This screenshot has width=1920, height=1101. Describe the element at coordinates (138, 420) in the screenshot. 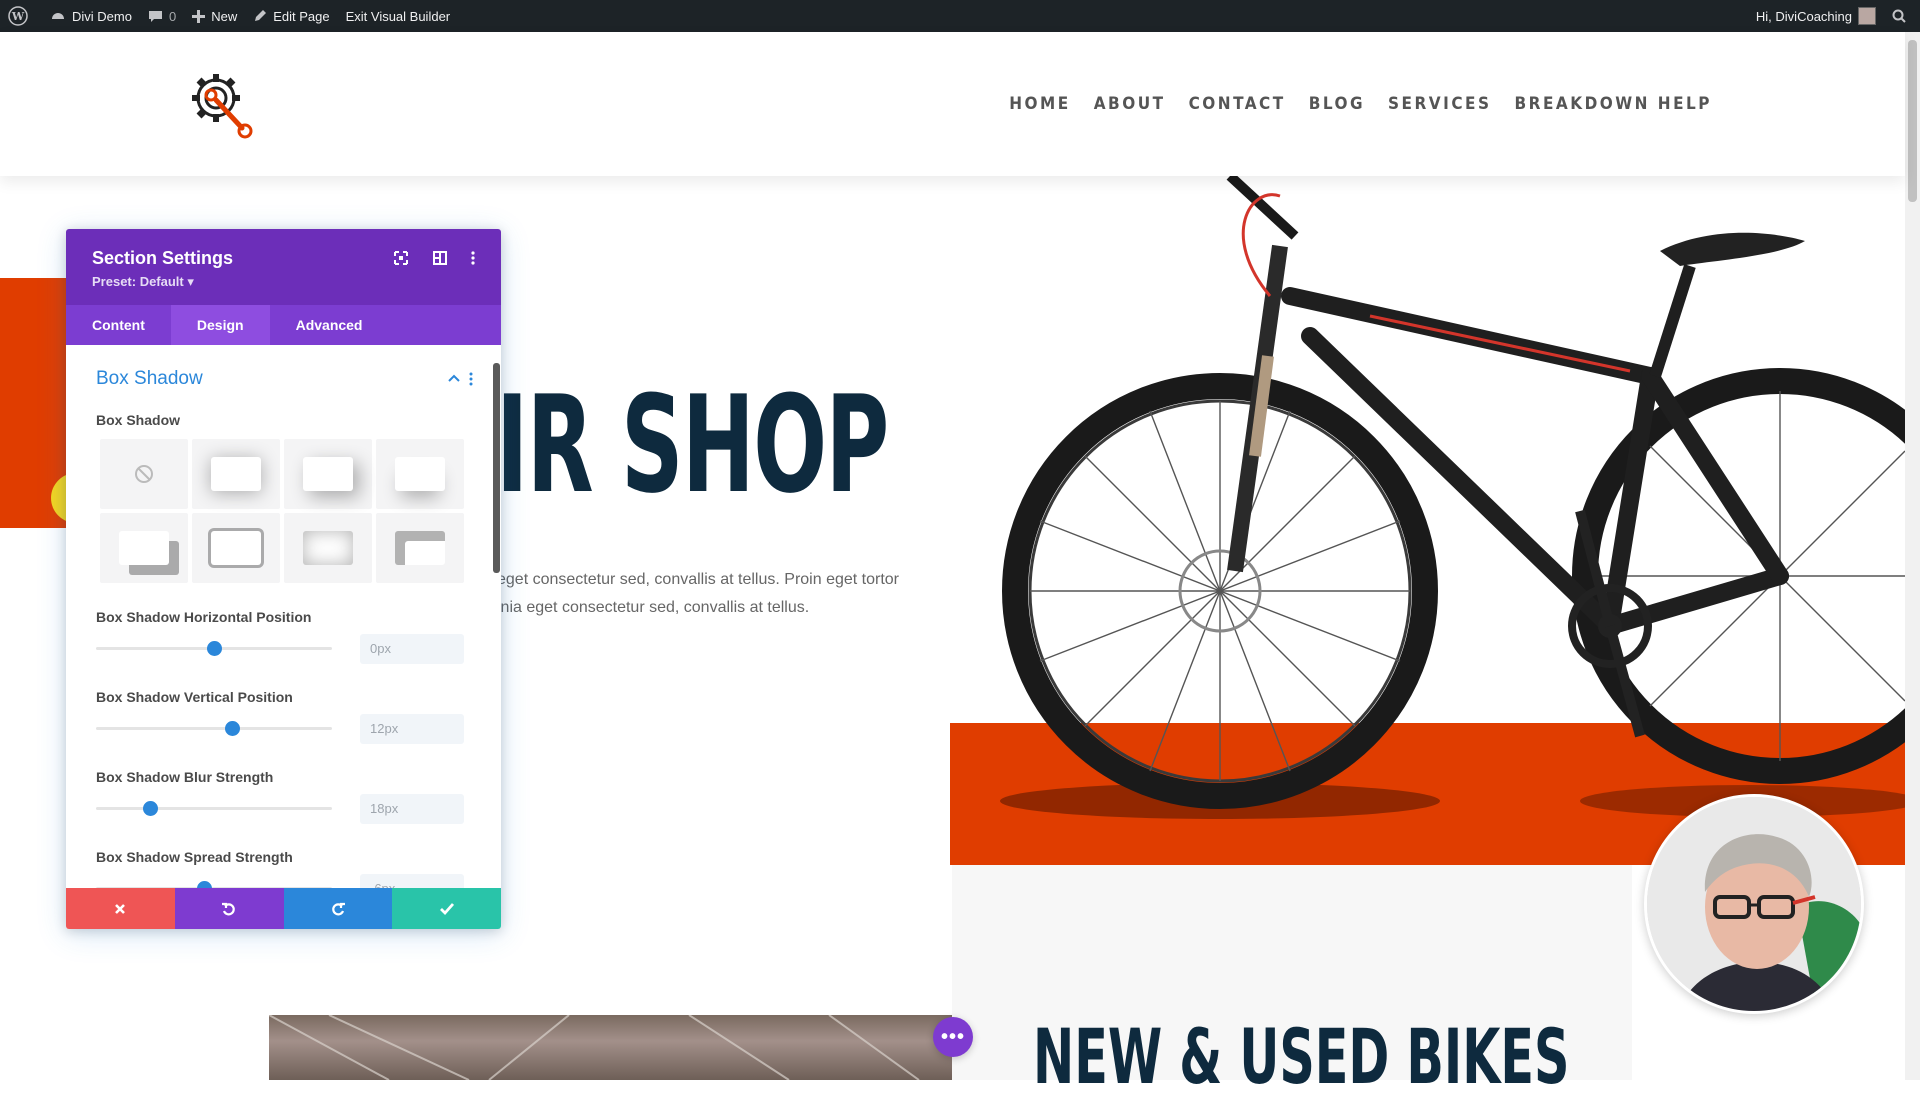

I see `box-shadow-label: Box Shadow` at that location.